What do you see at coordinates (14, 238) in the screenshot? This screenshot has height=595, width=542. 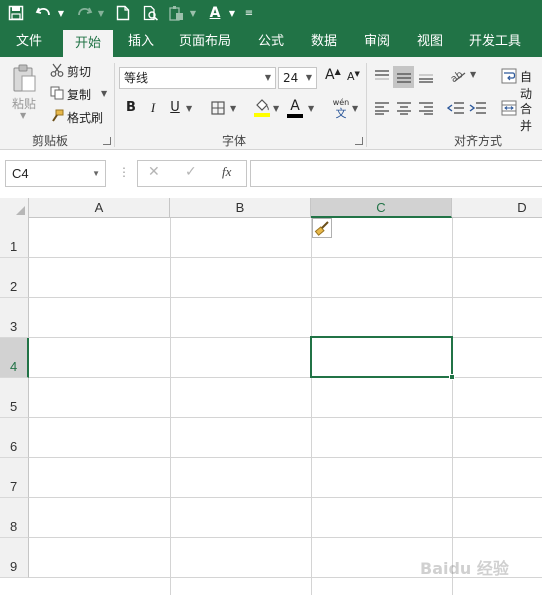 I see `row-header-1: 1` at bounding box center [14, 238].